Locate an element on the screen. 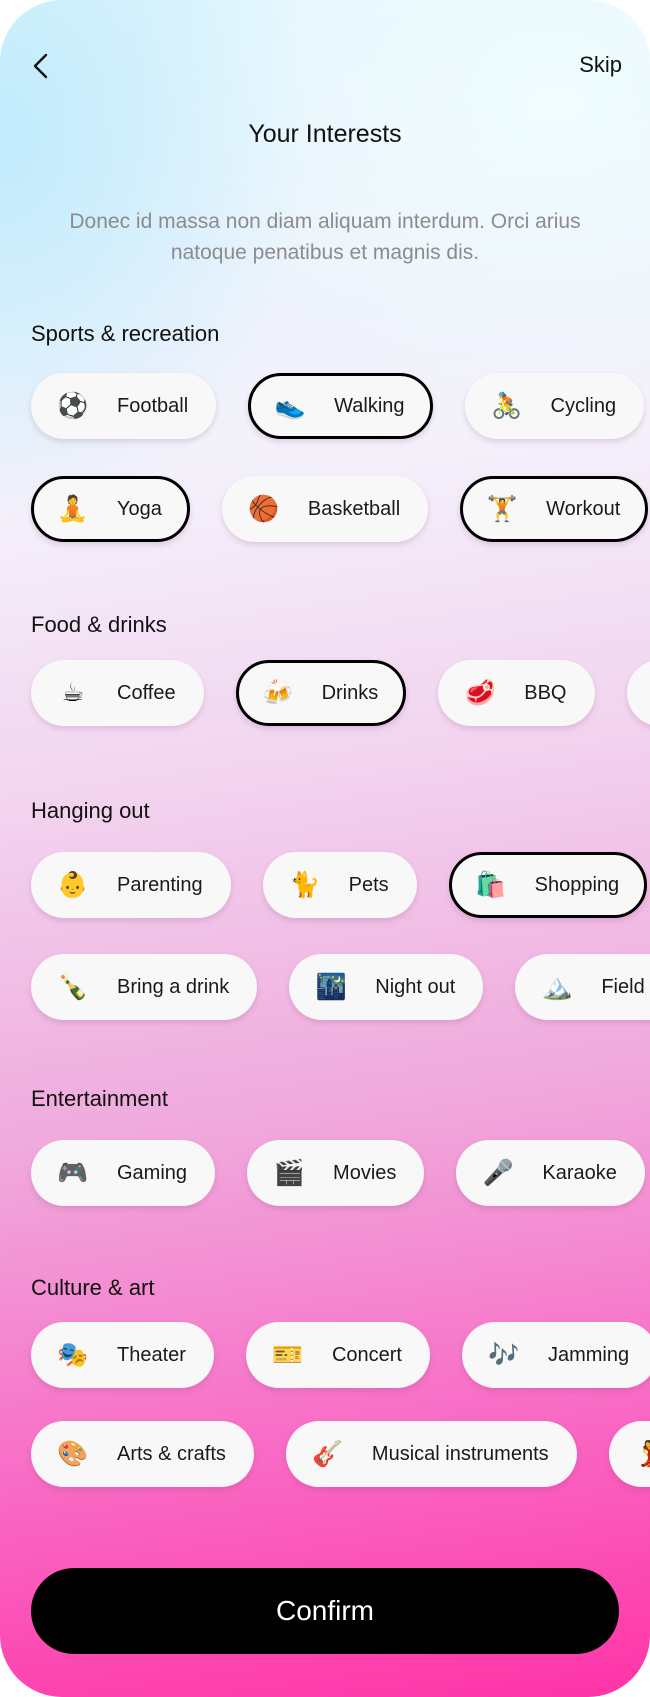  interest-chip: 🏀 Basketball is located at coordinates (325, 509).